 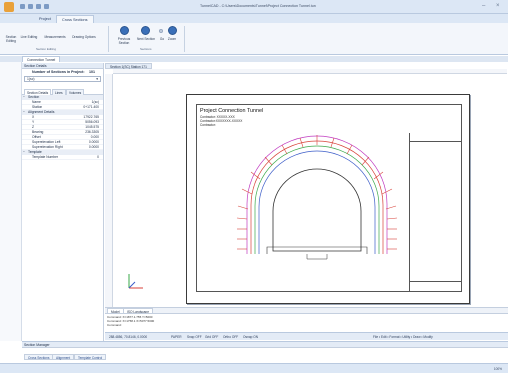 What do you see at coordinates (62, 157) in the screenshot?
I see `property-row: Template Number 0` at bounding box center [62, 157].